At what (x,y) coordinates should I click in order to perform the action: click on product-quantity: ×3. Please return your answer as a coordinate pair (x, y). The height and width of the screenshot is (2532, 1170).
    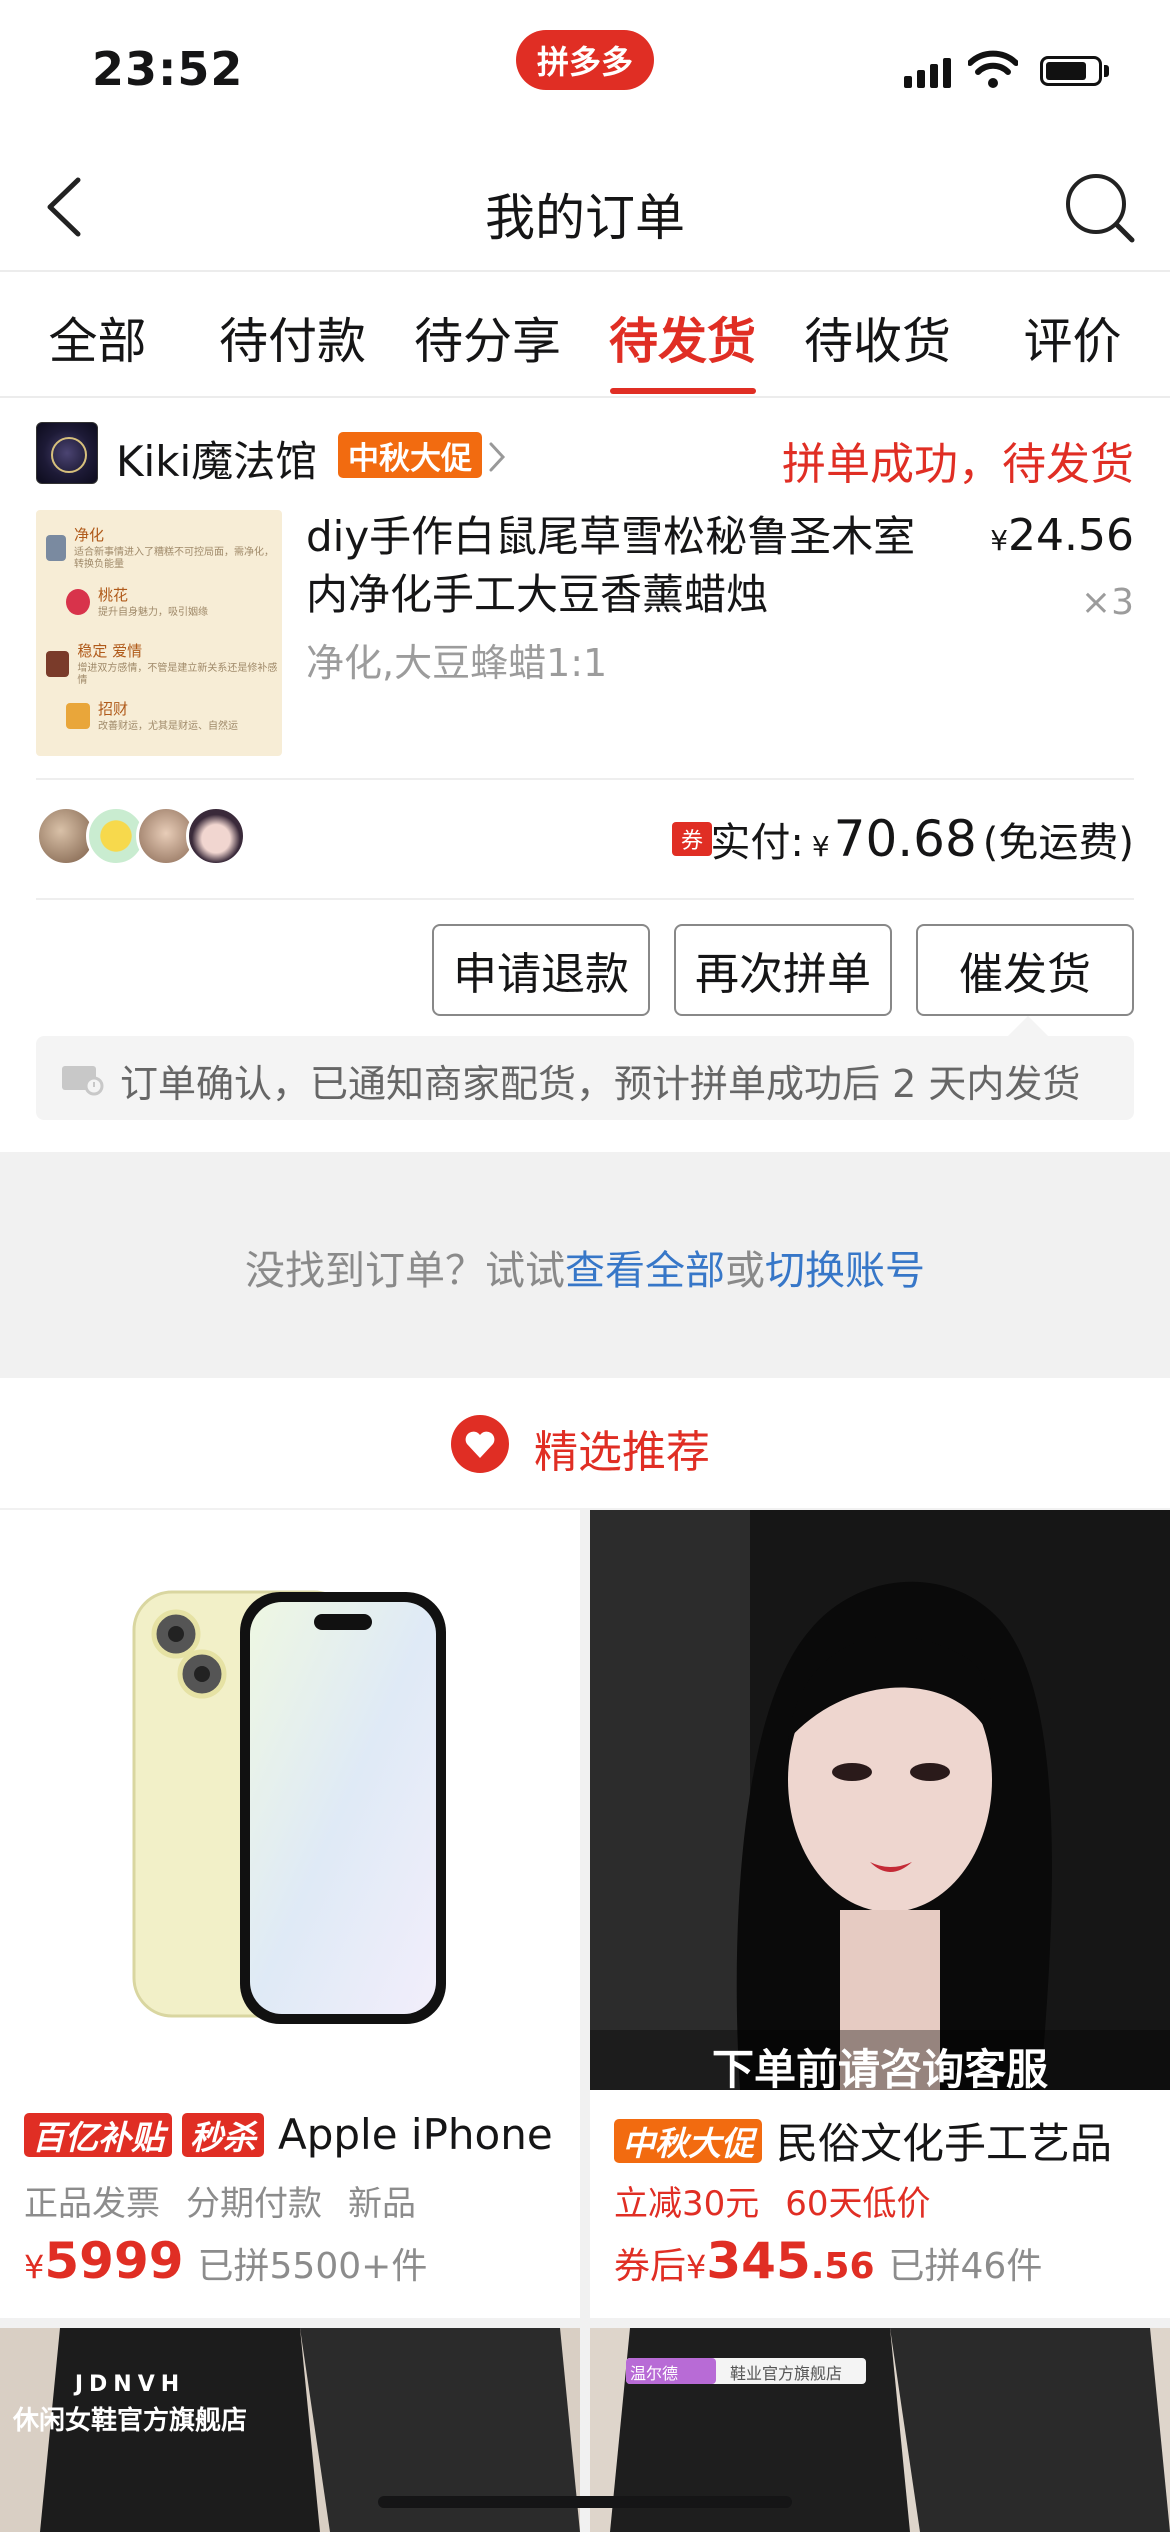
    Looking at the image, I should click on (1107, 602).